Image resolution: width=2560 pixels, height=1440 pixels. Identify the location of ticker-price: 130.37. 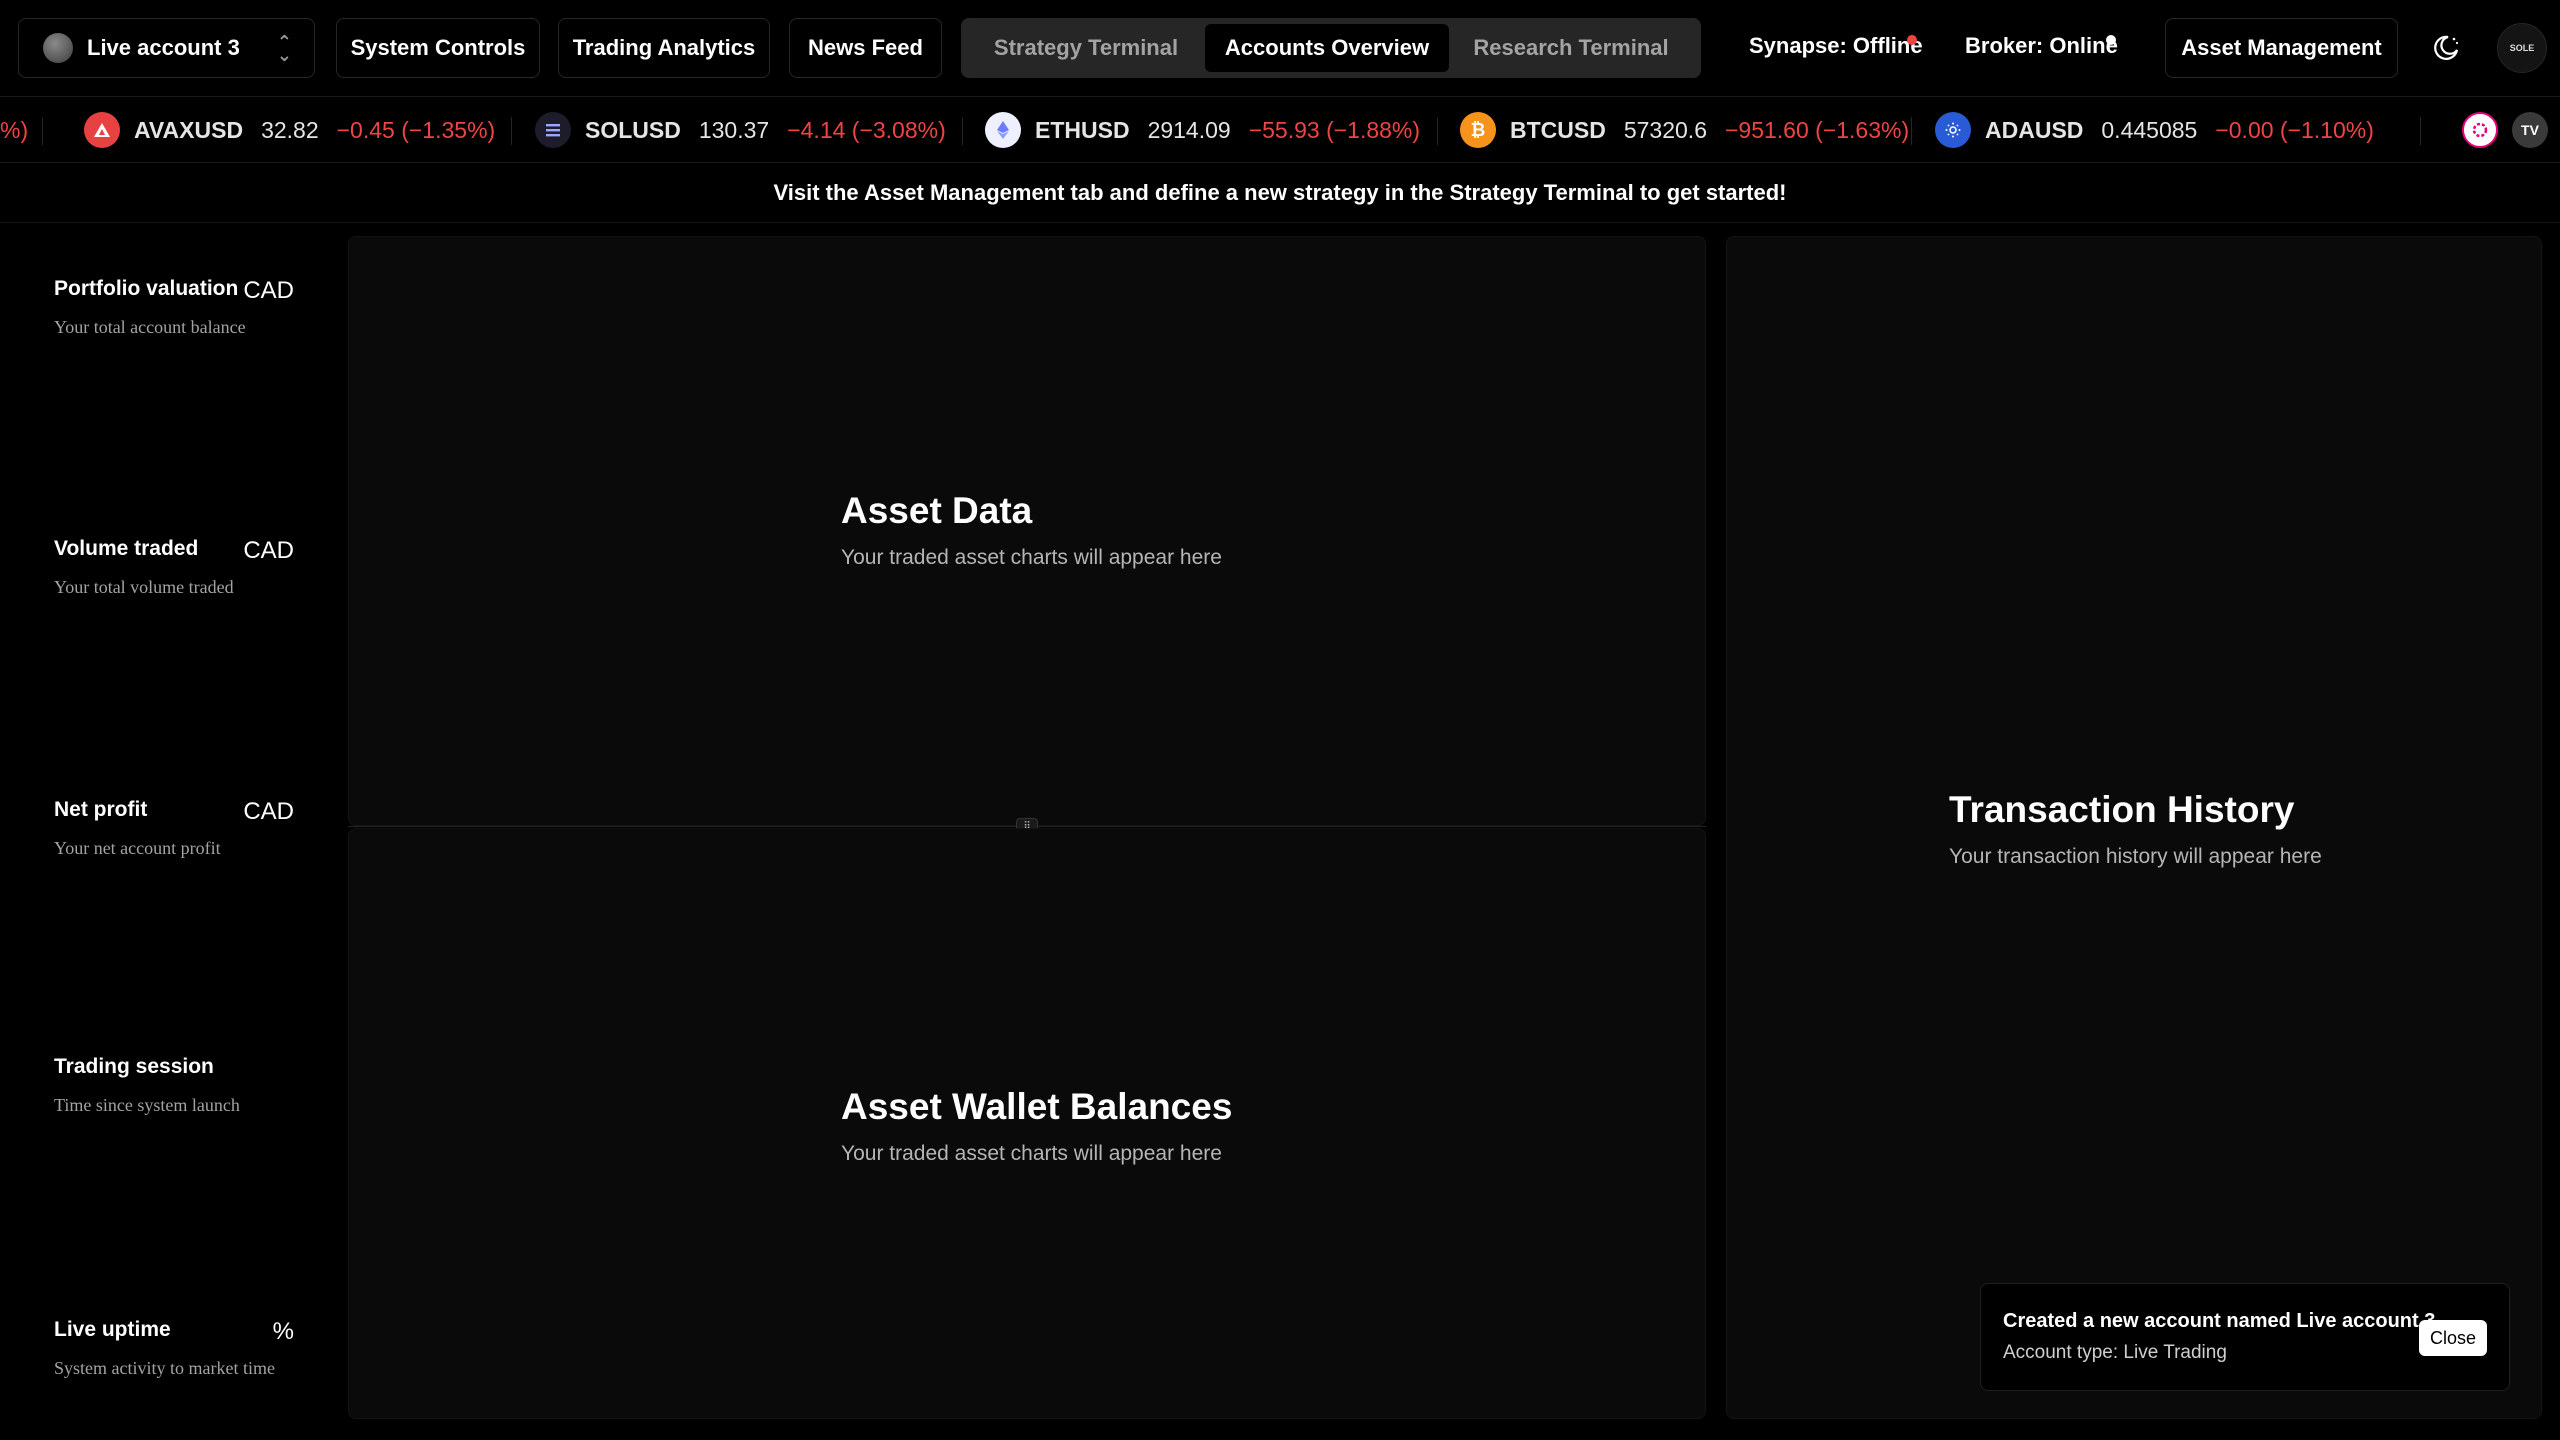
(734, 129).